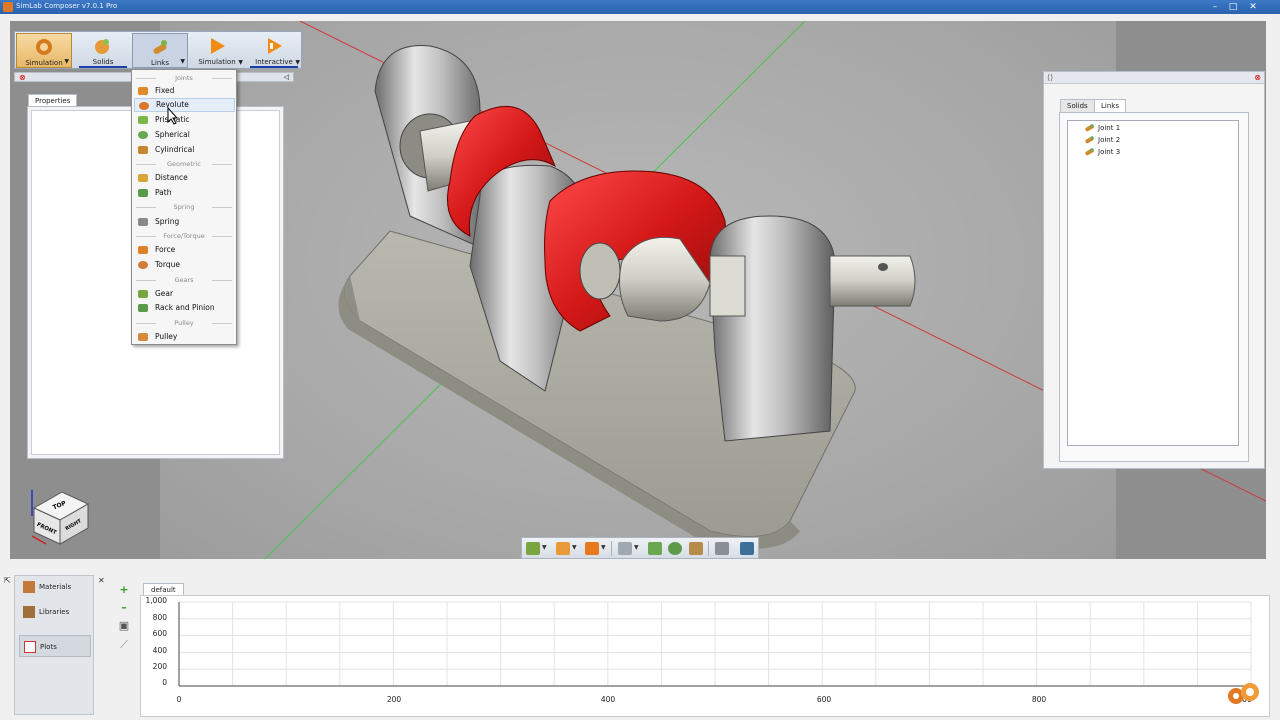 Image resolution: width=1280 pixels, height=720 pixels. What do you see at coordinates (124, 608) in the screenshot?
I see `remove-plot-button: –` at bounding box center [124, 608].